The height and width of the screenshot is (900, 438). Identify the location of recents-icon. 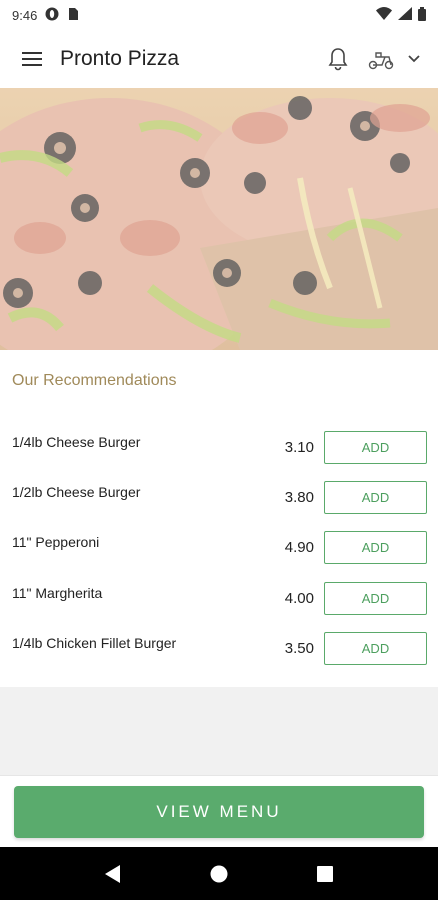
(325, 874).